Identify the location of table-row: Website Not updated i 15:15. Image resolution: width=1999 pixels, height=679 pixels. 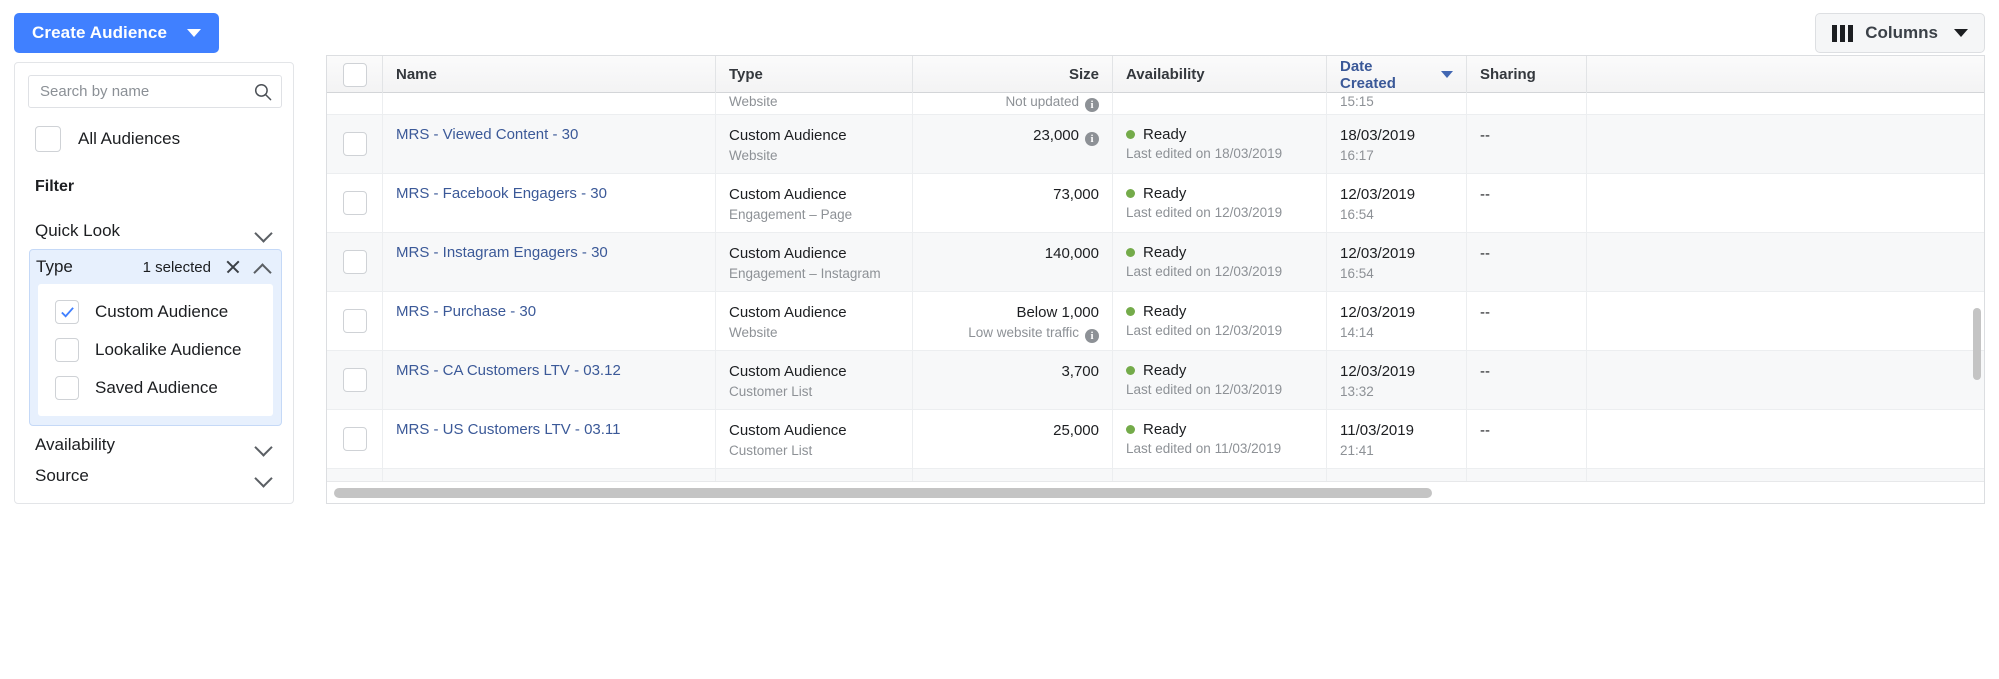
(1155, 104).